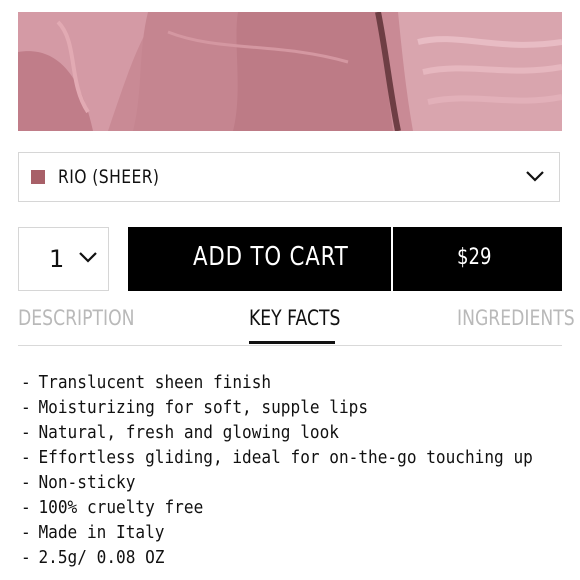 The width and height of the screenshot is (580, 580). I want to click on list-item: - Natural, fresh and glowing look, so click(180, 433).